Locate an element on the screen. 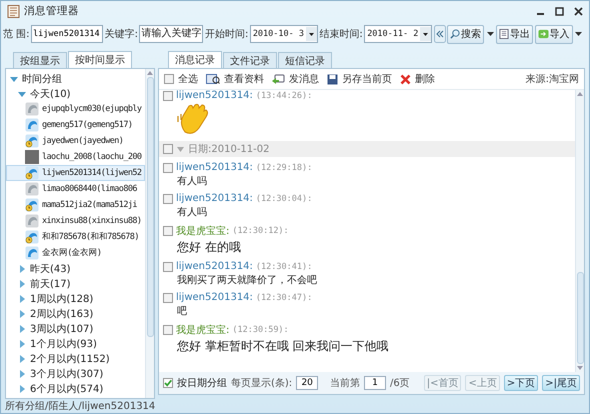 The image size is (590, 414). start-date-dropdown: 2010-10- 3 is located at coordinates (284, 34).